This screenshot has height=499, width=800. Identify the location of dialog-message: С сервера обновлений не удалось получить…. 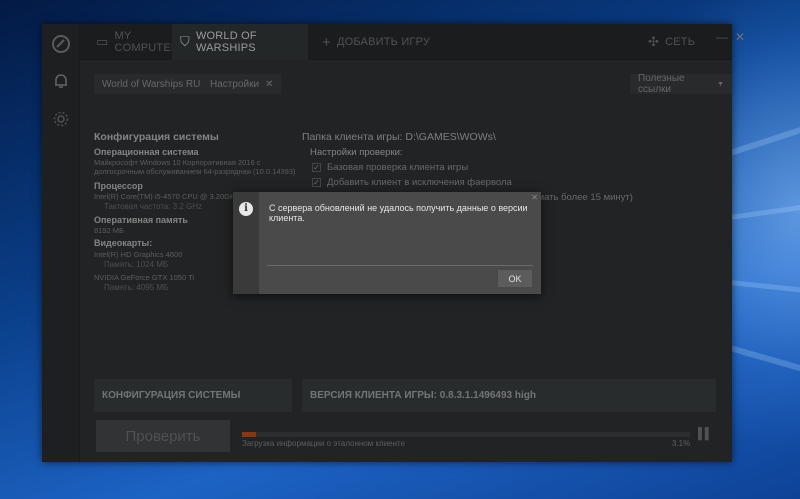
(398, 213).